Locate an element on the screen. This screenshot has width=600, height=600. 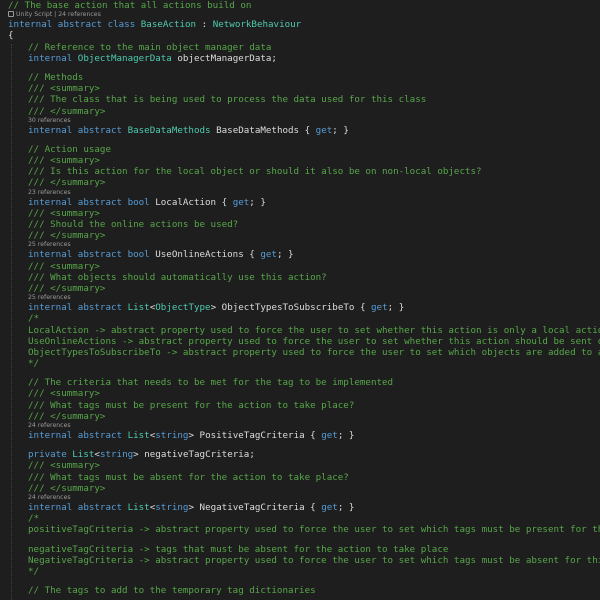
comment-token: // Action usage is located at coordinates (69, 149).